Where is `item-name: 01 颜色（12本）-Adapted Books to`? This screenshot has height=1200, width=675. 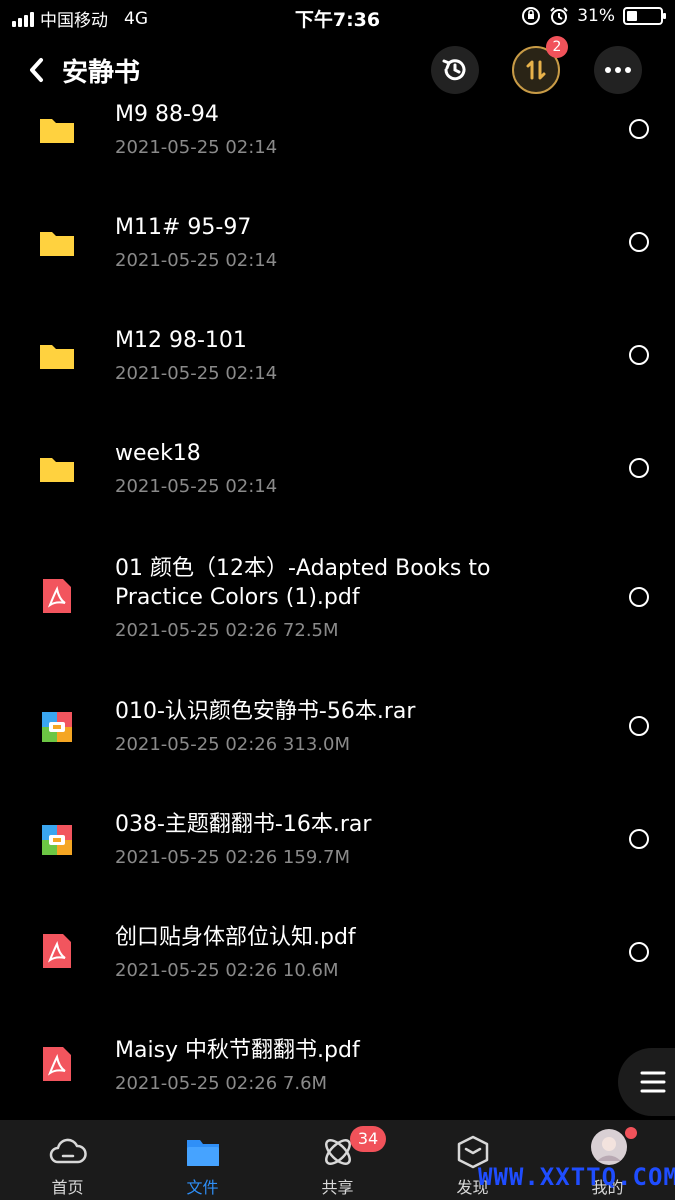
item-name: 01 颜色（12本）-Adapted Books to is located at coordinates (303, 568).